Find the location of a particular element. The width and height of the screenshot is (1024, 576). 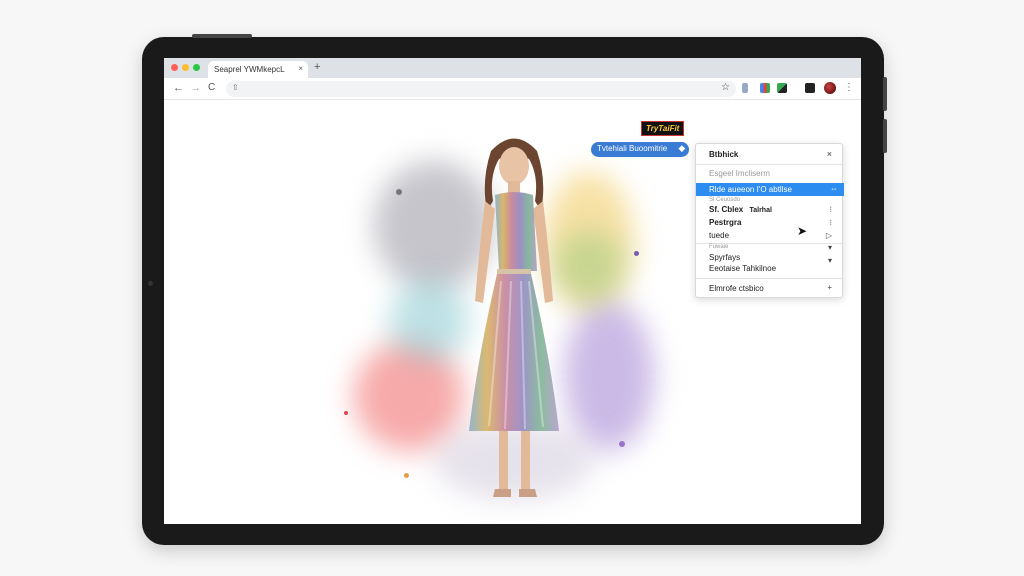

swap-icon: ⇔ is located at coordinates (834, 188).